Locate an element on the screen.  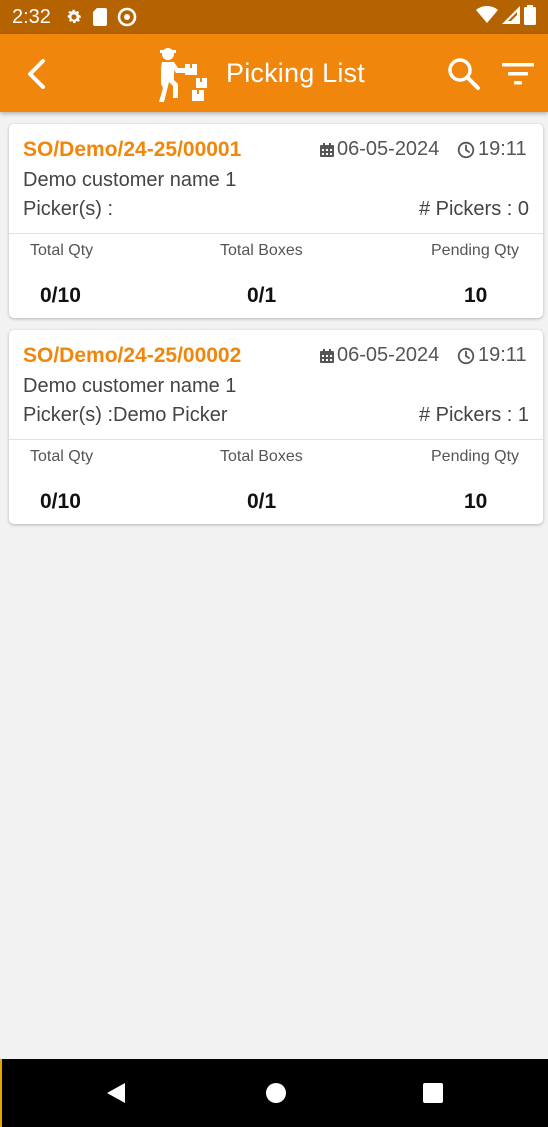
filter-button is located at coordinates (518, 74).